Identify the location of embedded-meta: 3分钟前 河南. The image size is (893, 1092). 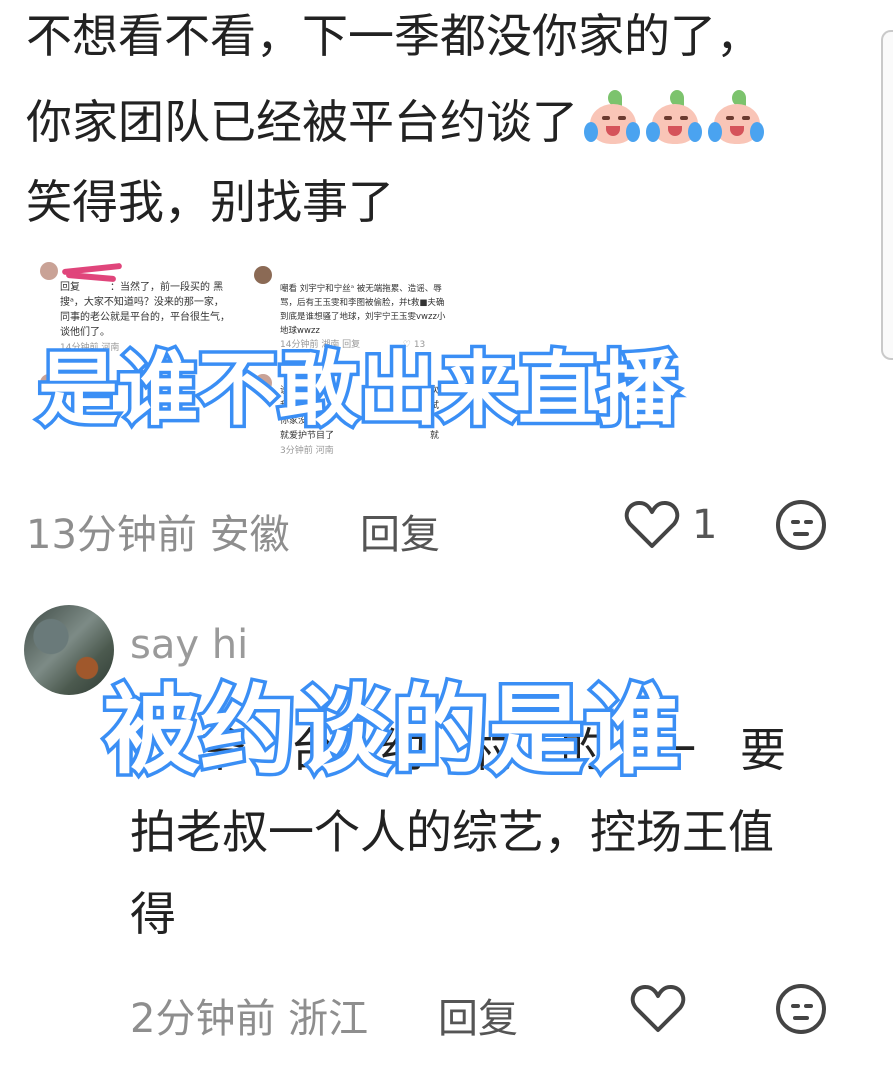
(307, 451).